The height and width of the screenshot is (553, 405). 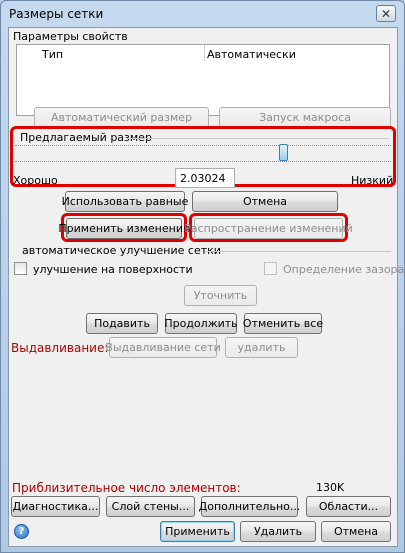 What do you see at coordinates (35, 180) in the screenshot?
I see `quality-good-label: Хорошо` at bounding box center [35, 180].